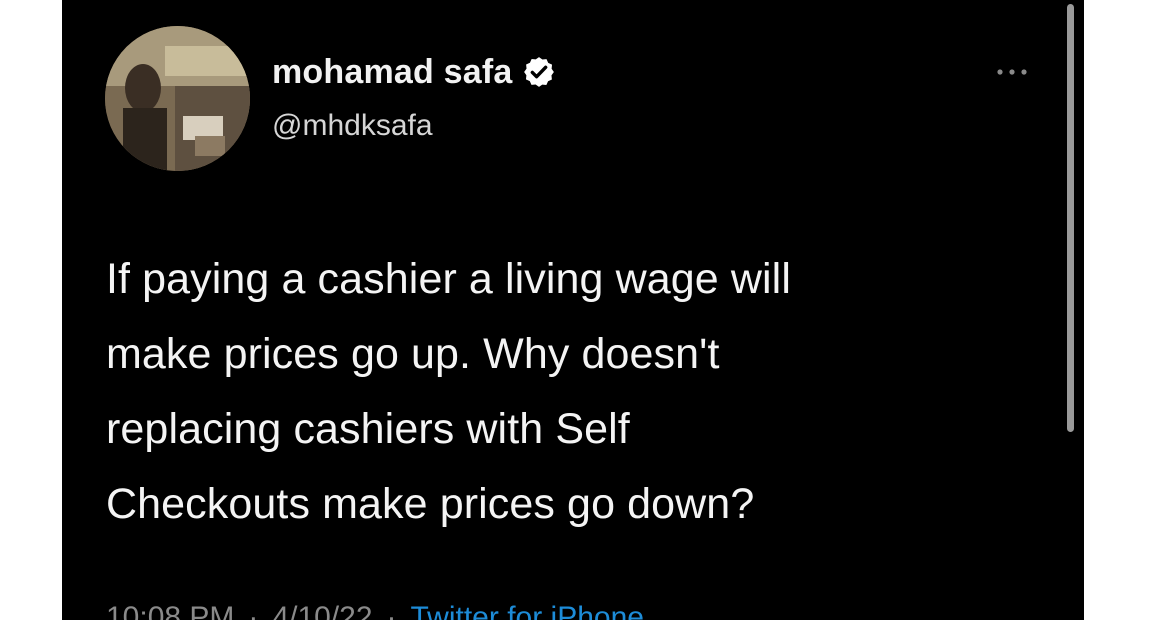  What do you see at coordinates (539, 72) in the screenshot?
I see `verified-badge-icon` at bounding box center [539, 72].